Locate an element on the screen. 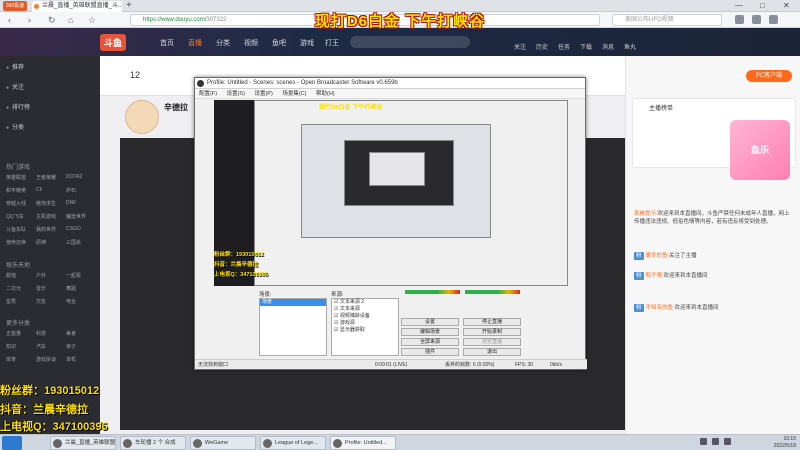 This screenshot has height=450, width=800. sidebar-game-link: 魔兽世界 is located at coordinates (81, 216).